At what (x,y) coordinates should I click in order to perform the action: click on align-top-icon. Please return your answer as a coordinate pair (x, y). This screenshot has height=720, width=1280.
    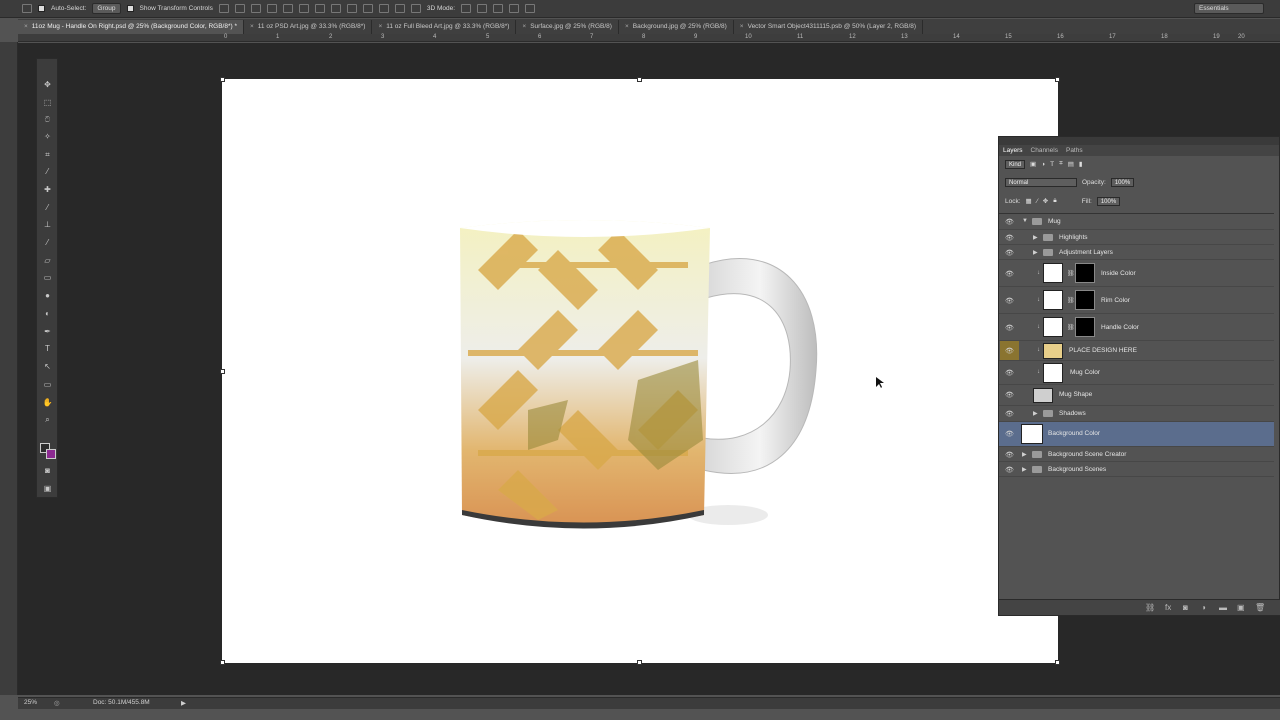
    Looking at the image, I should click on (223, 8).